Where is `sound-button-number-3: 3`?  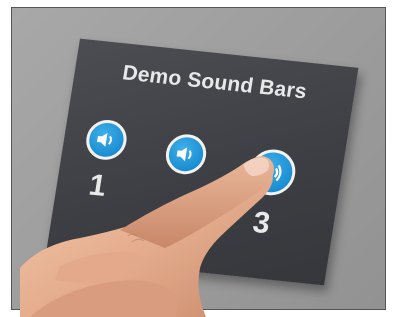
sound-button-number-3: 3 is located at coordinates (261, 223).